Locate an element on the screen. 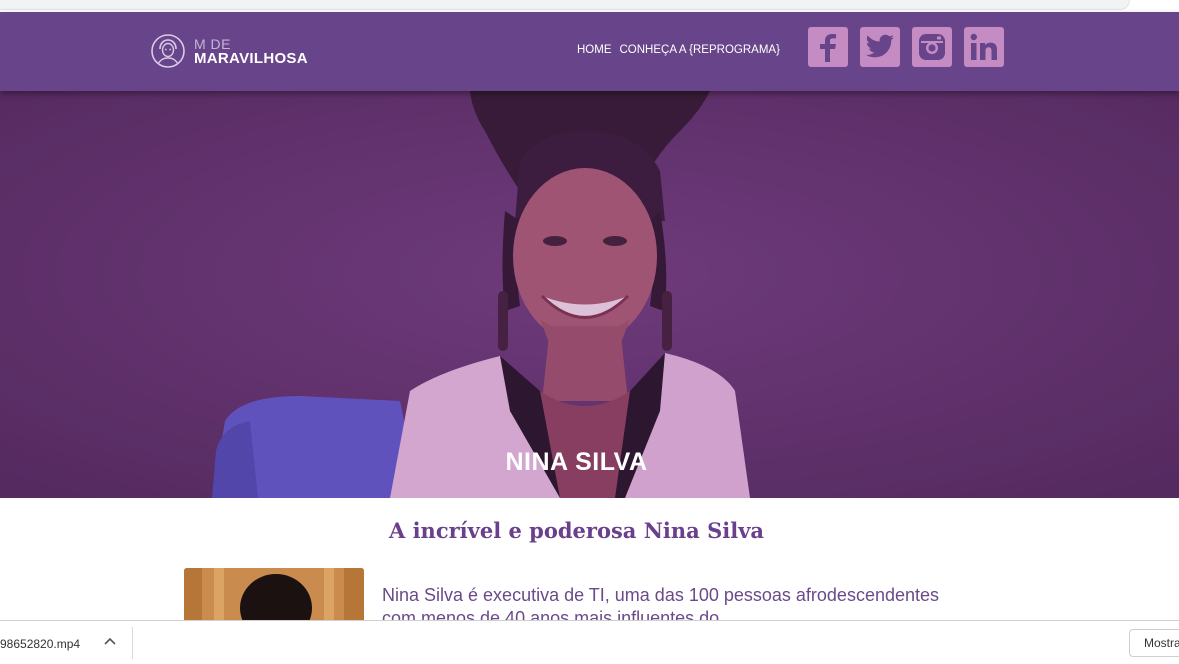  chevron-up-icon is located at coordinates (110, 642).